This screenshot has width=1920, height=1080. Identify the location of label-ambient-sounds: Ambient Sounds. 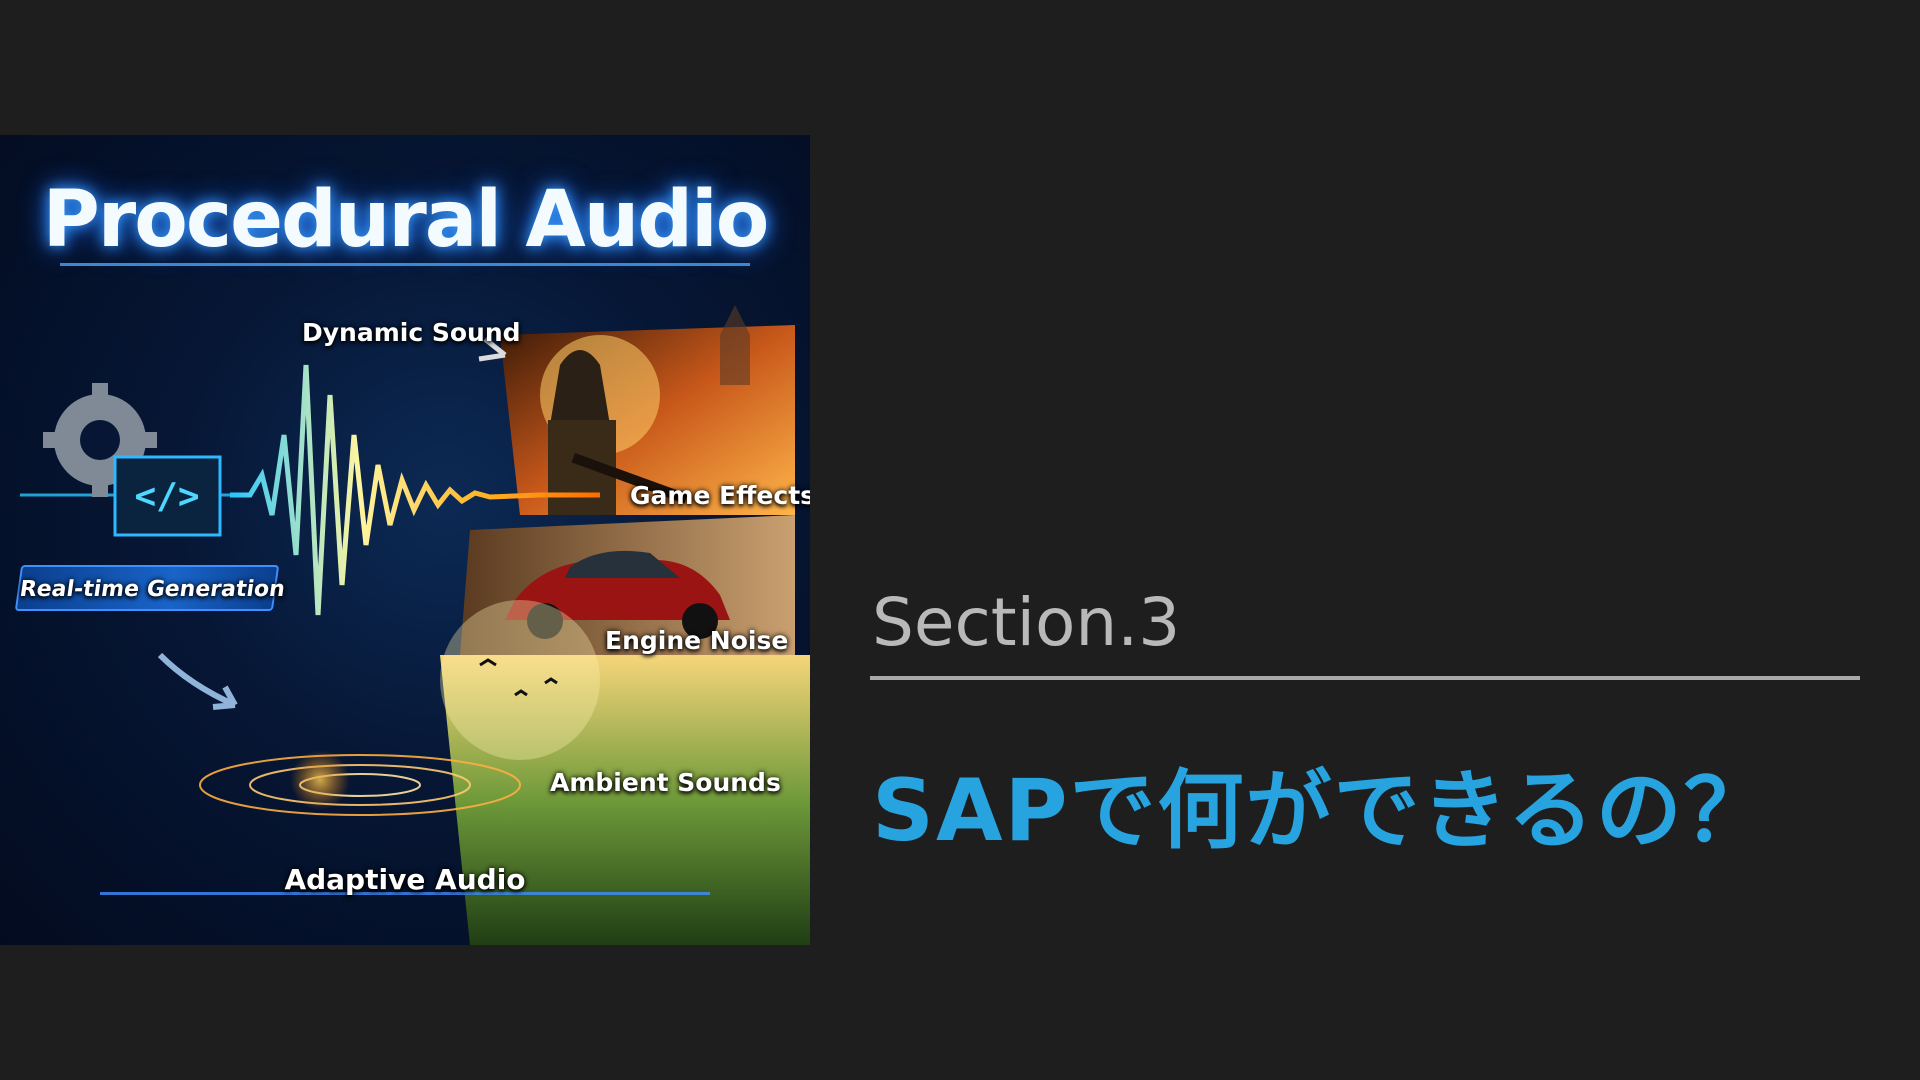
(665, 782).